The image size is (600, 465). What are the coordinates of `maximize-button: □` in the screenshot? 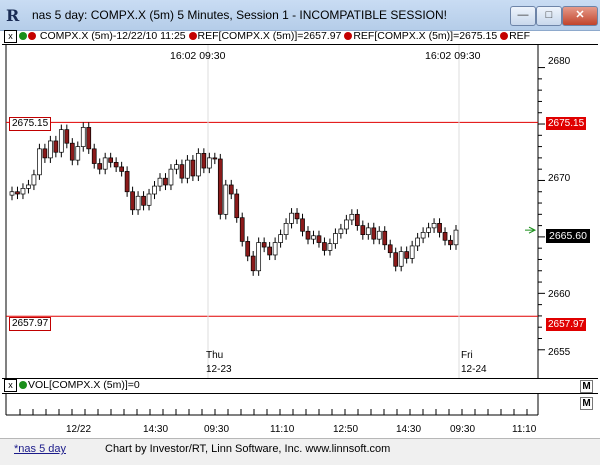 It's located at (549, 16).